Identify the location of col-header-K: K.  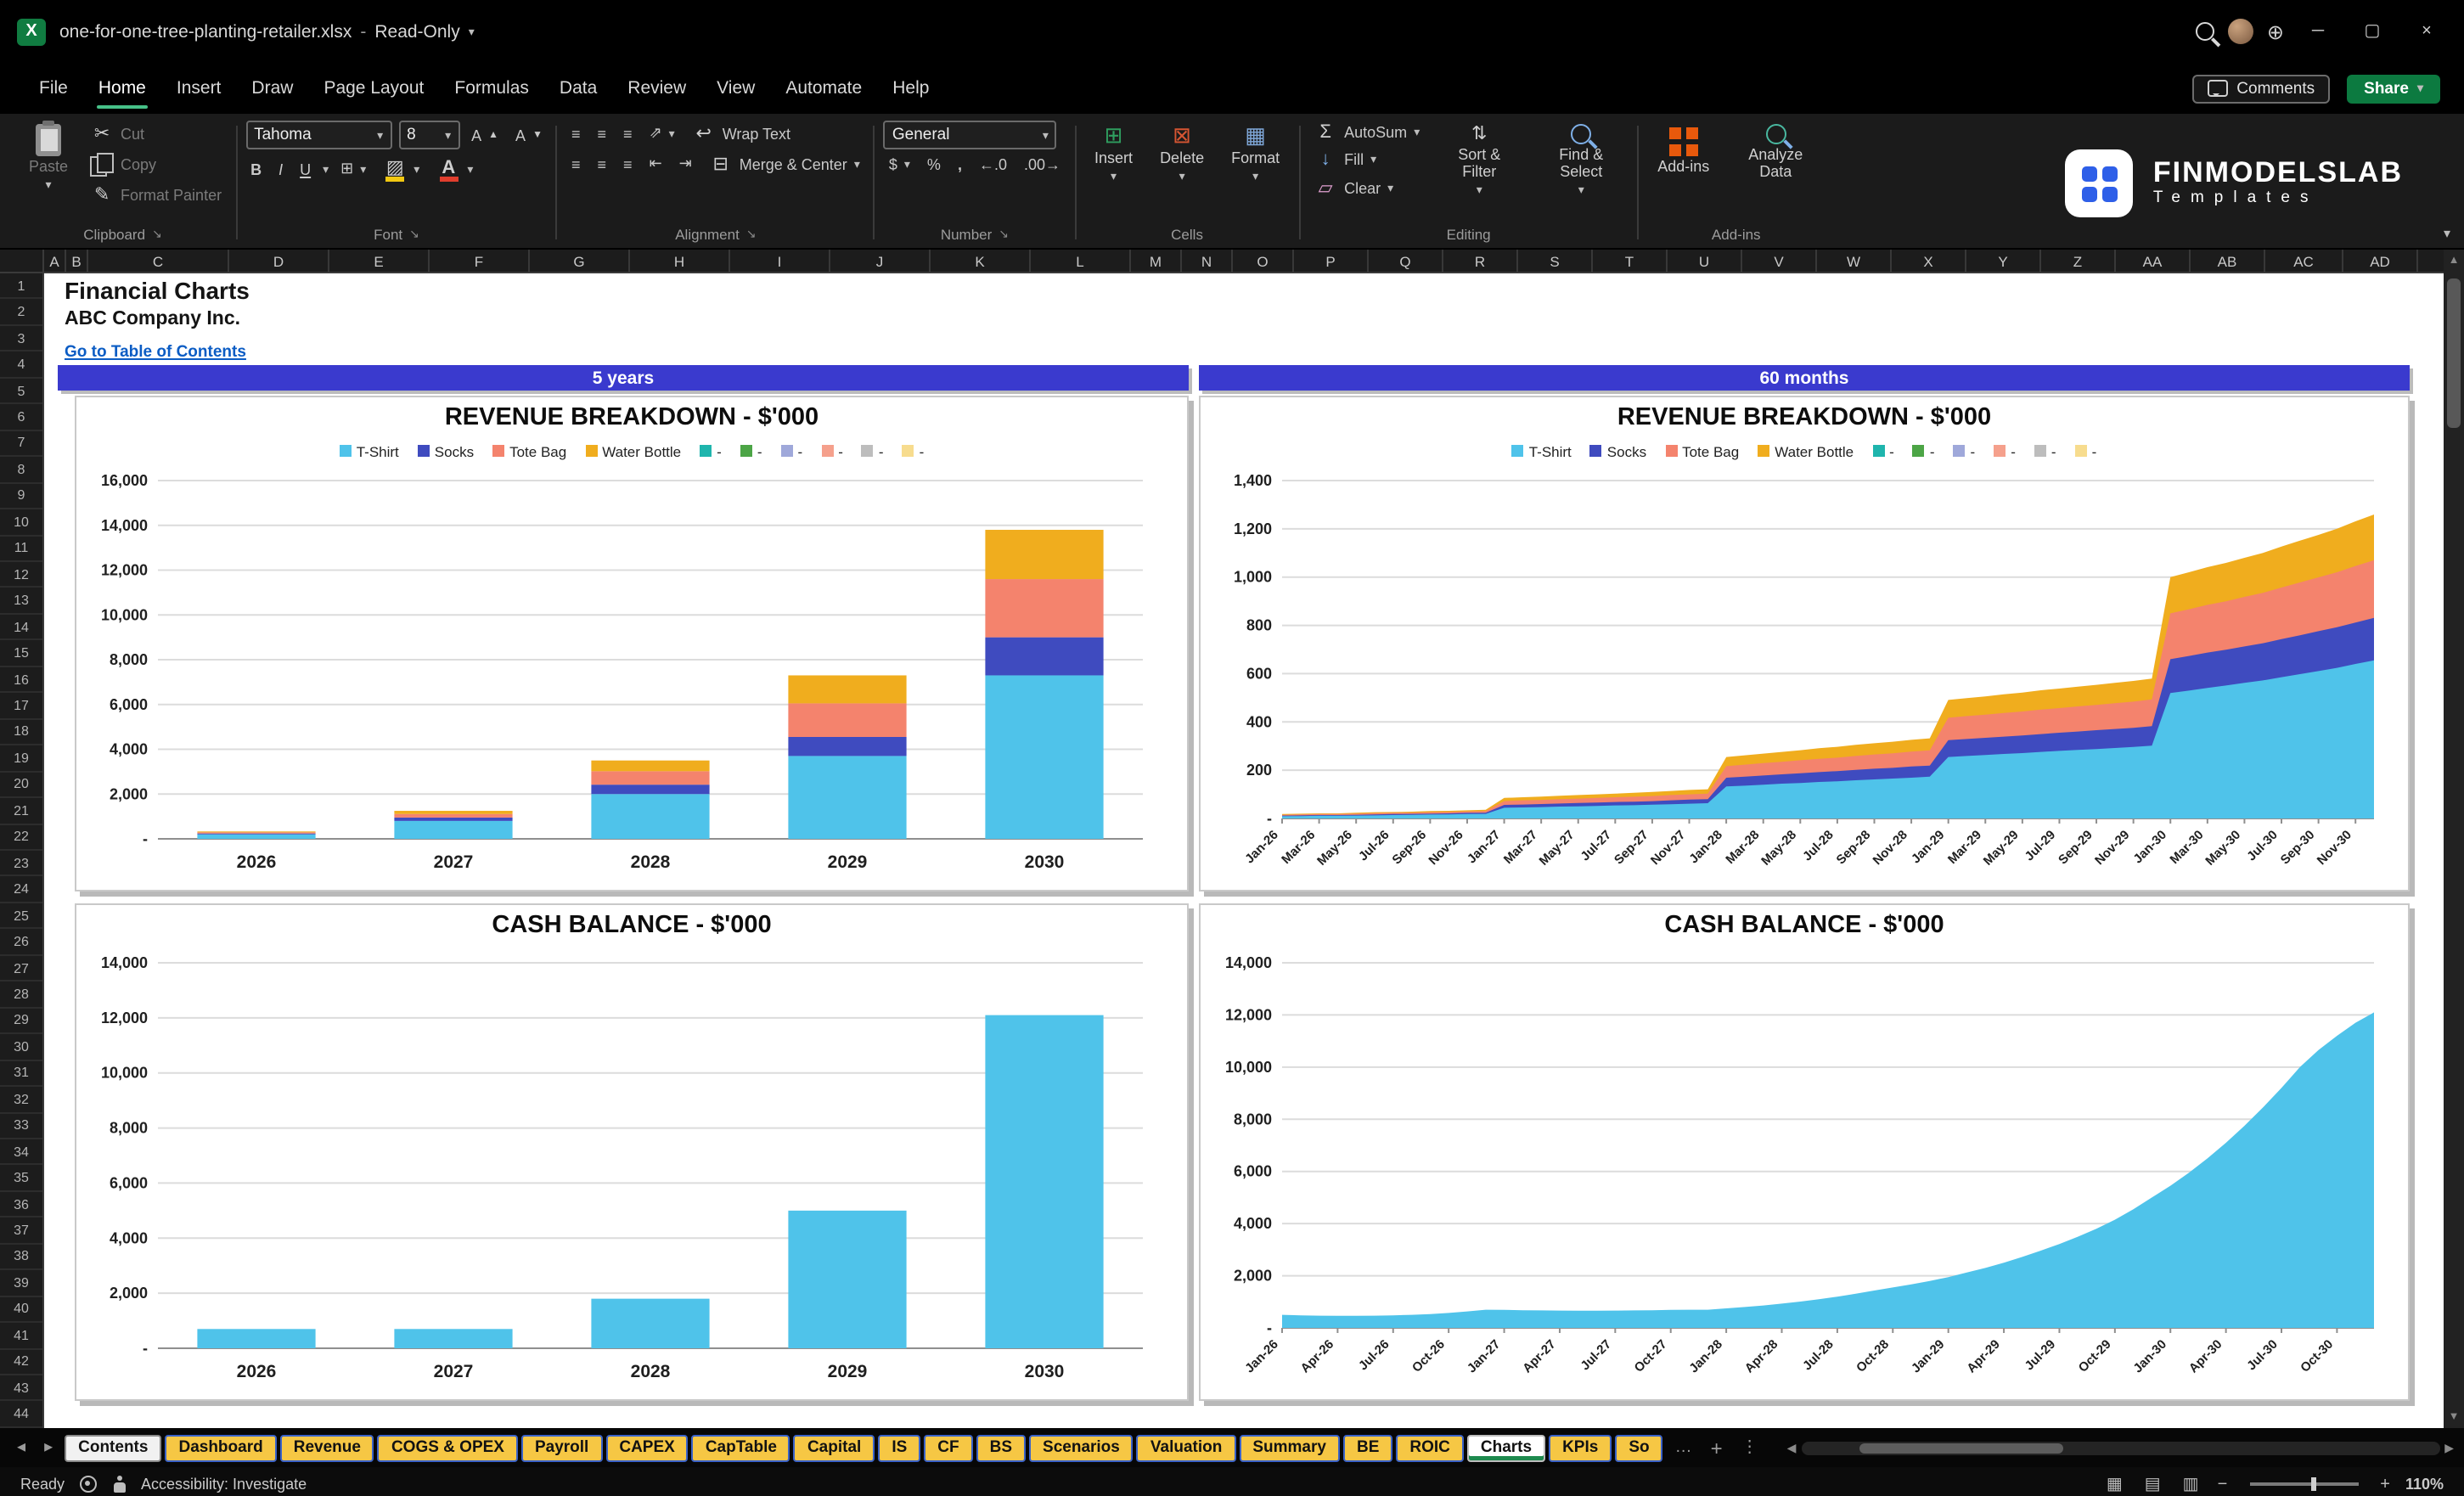
(981, 261).